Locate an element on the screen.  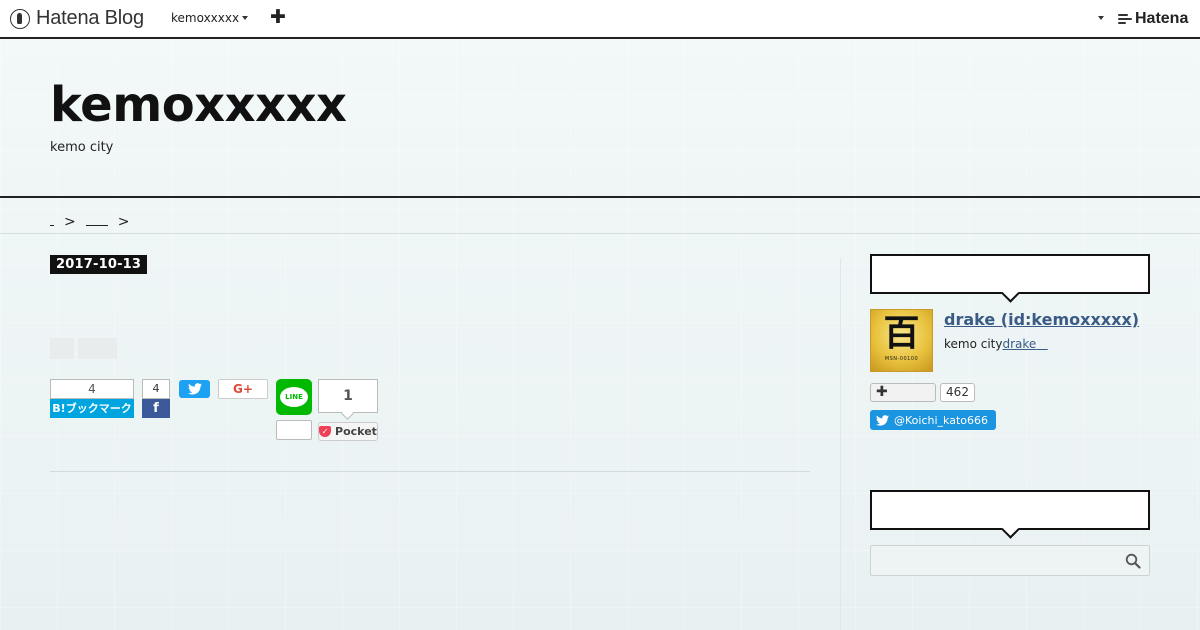
facebook-share-count: 4 is located at coordinates (156, 389).